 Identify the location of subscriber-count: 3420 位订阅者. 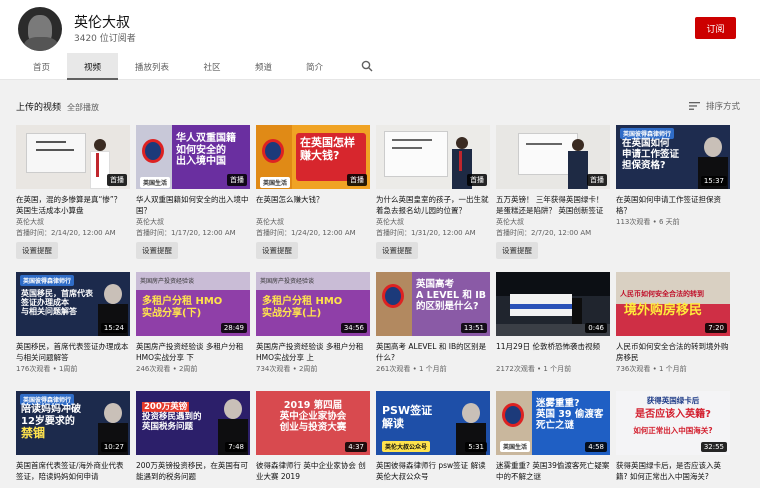
(105, 39).